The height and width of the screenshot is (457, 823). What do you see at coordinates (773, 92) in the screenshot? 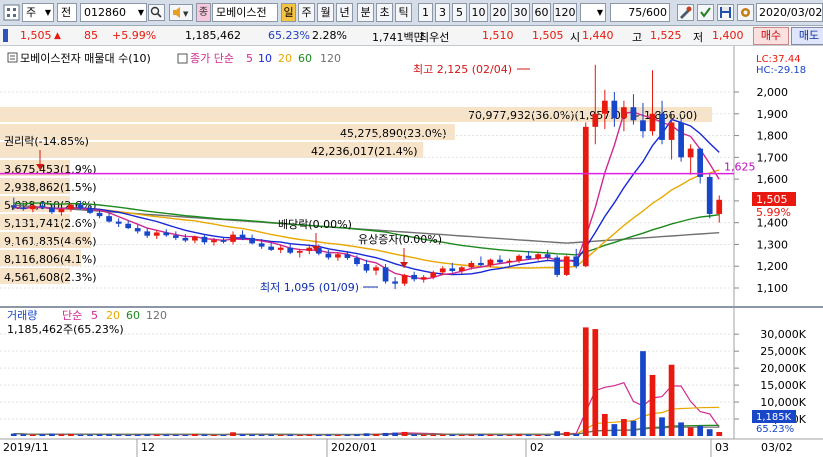
I see `price-tick-label: 2,000` at bounding box center [773, 92].